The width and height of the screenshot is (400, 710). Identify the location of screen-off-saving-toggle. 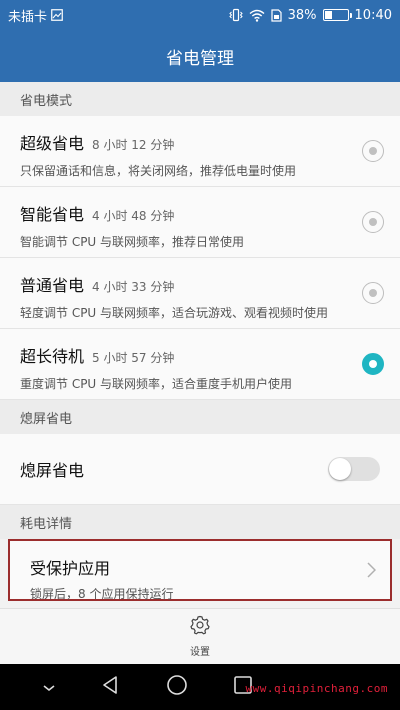
(354, 469).